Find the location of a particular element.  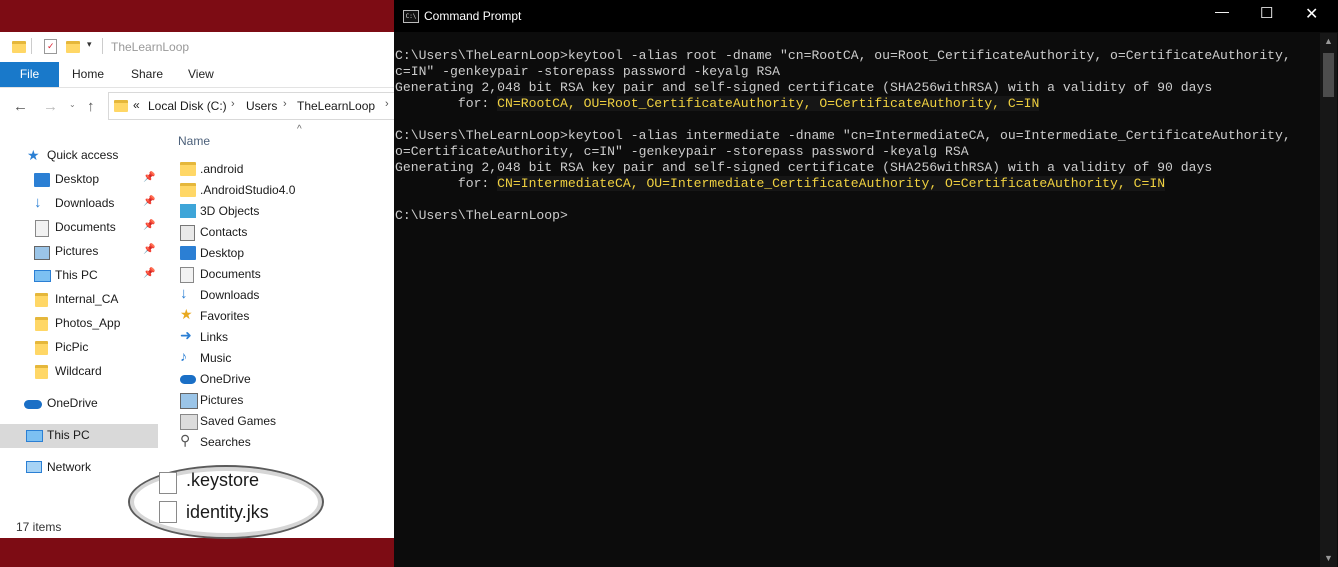

toolbar-divider is located at coordinates (31, 46).